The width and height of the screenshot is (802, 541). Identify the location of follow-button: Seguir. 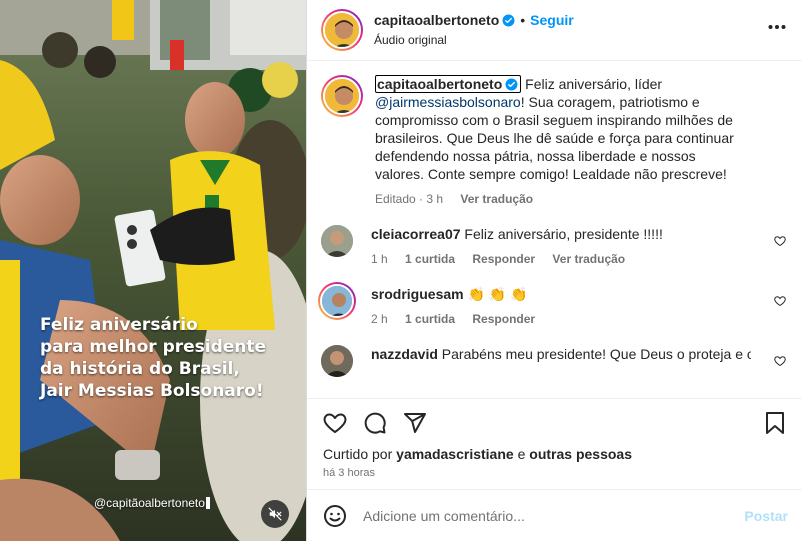
(552, 20).